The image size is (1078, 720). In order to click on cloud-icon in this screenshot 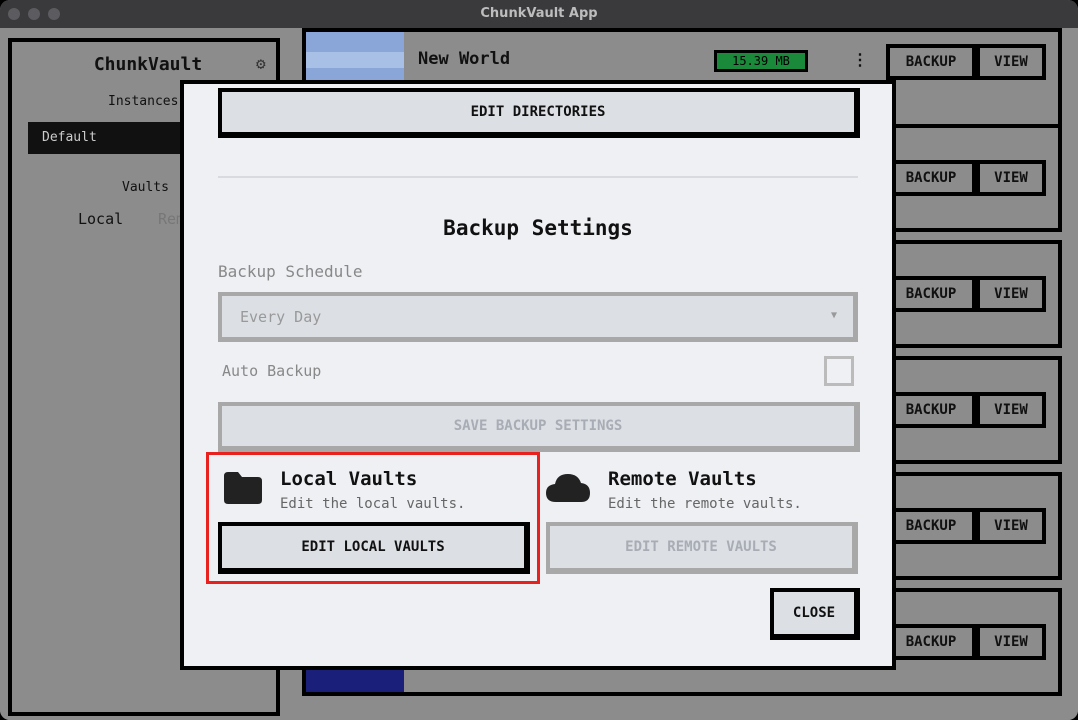, I will do `click(568, 488)`.